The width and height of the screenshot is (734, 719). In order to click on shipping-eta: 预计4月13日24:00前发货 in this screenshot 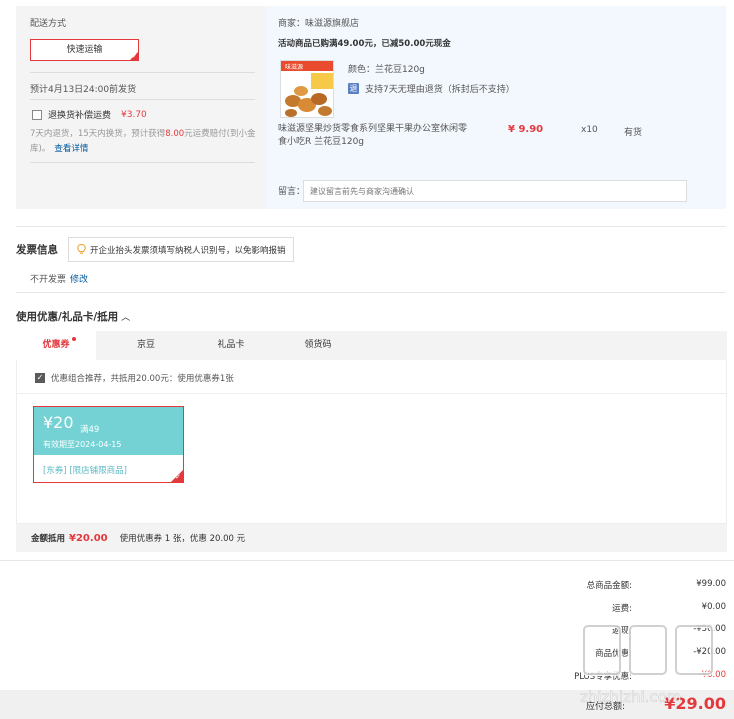, I will do `click(83, 90)`.